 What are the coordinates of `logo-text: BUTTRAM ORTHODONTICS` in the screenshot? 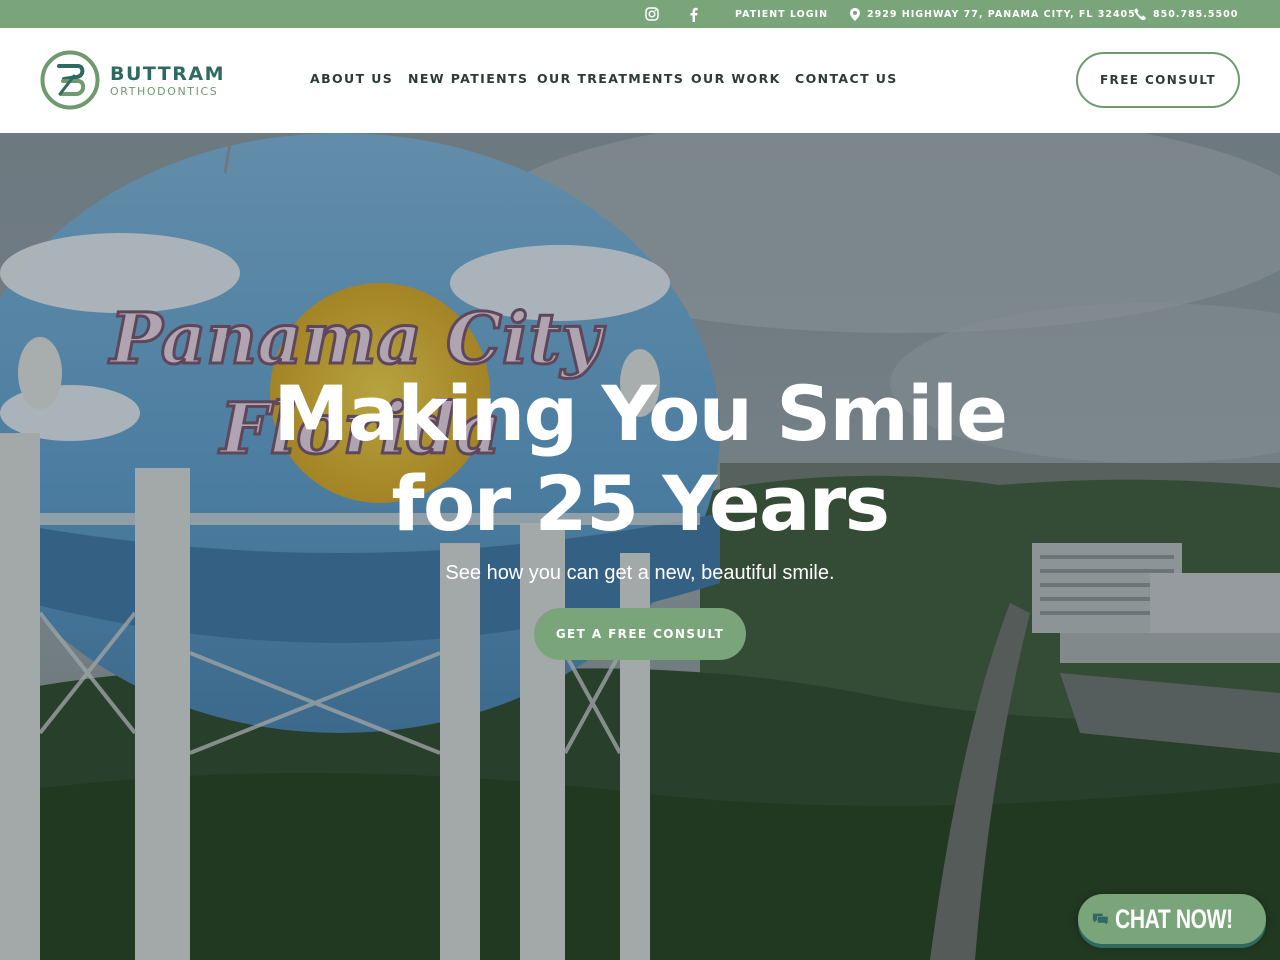 It's located at (167, 80).